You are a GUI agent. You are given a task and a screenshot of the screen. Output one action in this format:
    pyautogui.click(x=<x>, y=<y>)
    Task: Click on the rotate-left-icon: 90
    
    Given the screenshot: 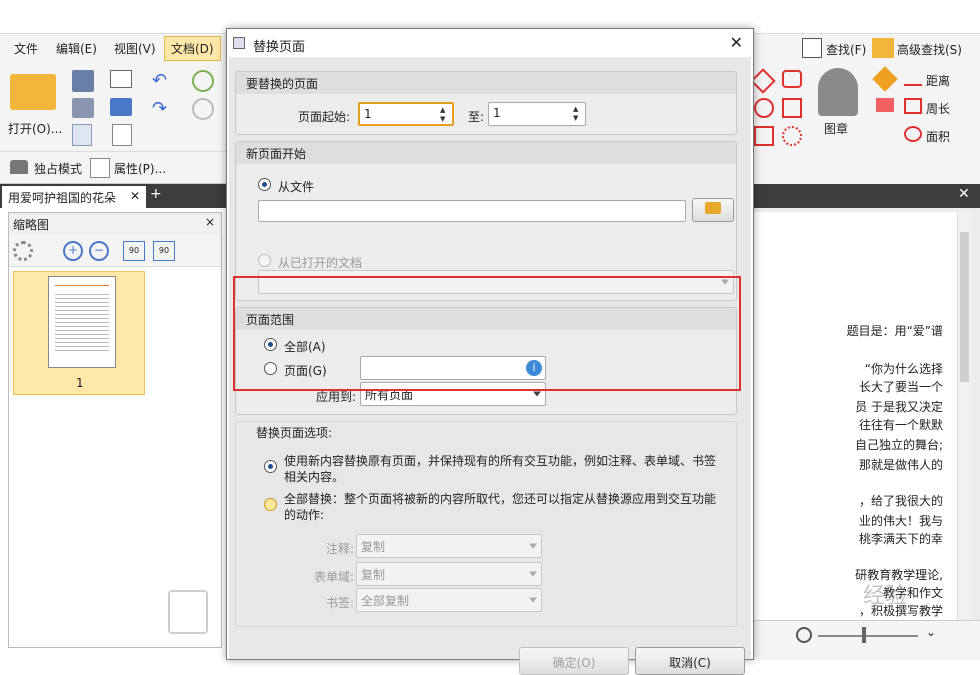 What is the action you would take?
    pyautogui.click(x=134, y=251)
    